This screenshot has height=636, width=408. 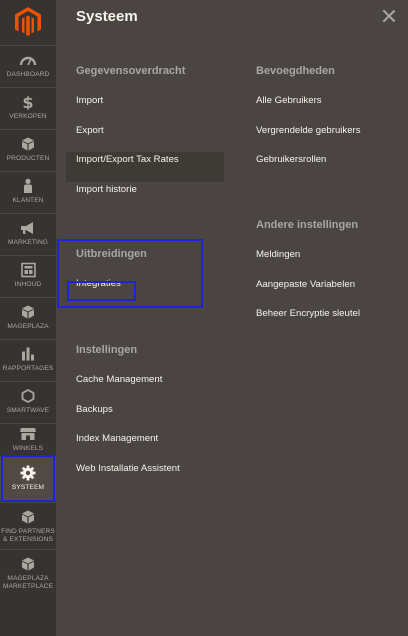 What do you see at coordinates (27, 228) in the screenshot?
I see `megaphone-icon` at bounding box center [27, 228].